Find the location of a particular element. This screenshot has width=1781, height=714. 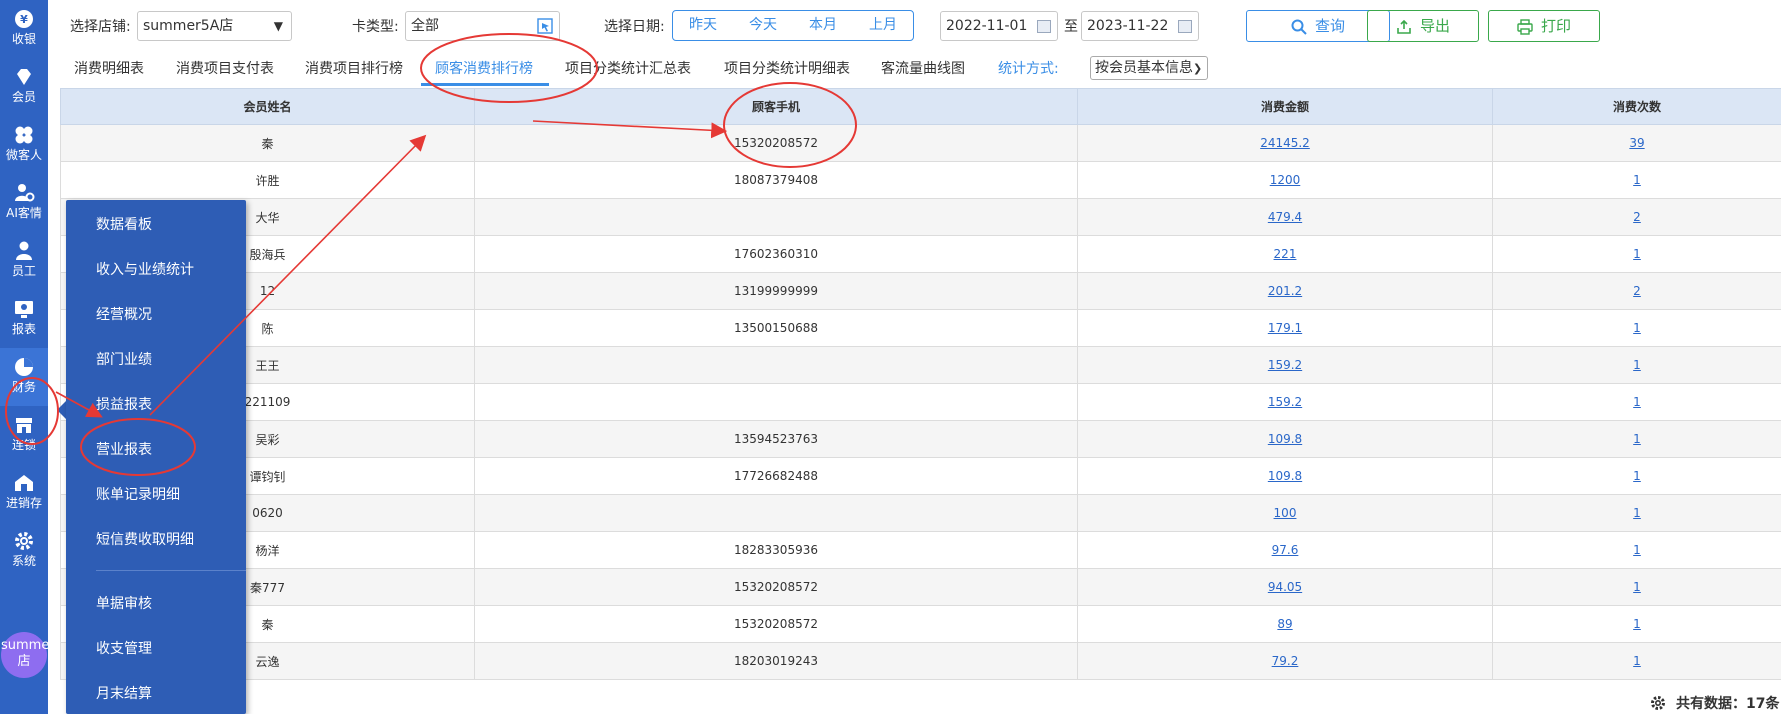

card-type-input: 全部 is located at coordinates (482, 26).